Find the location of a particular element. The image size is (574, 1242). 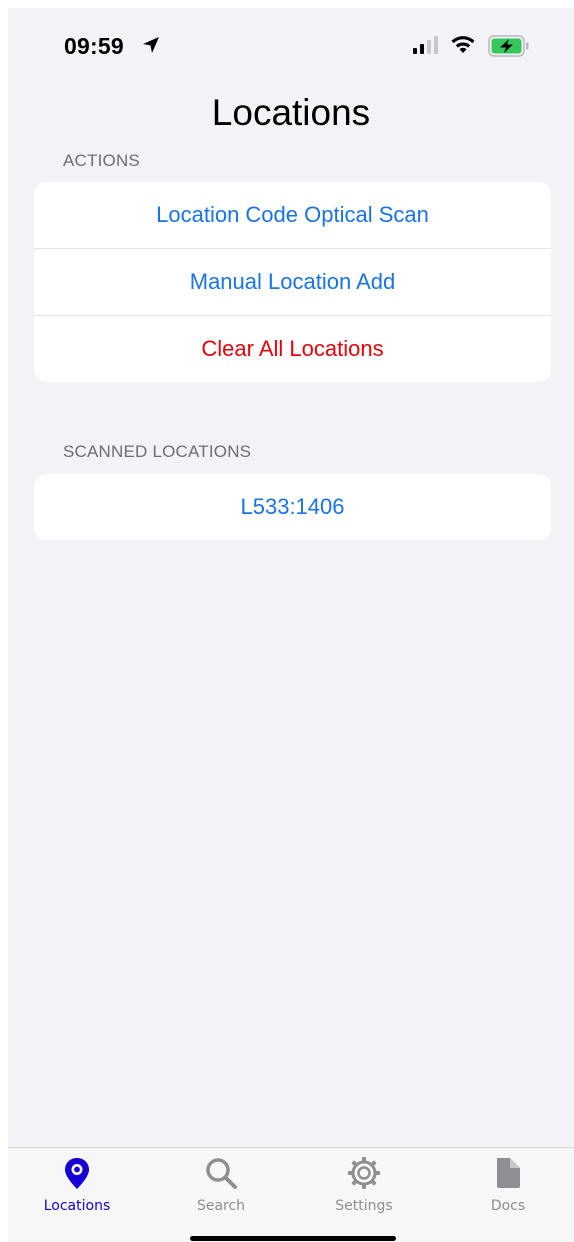

location-arrow-icon is located at coordinates (151, 45).